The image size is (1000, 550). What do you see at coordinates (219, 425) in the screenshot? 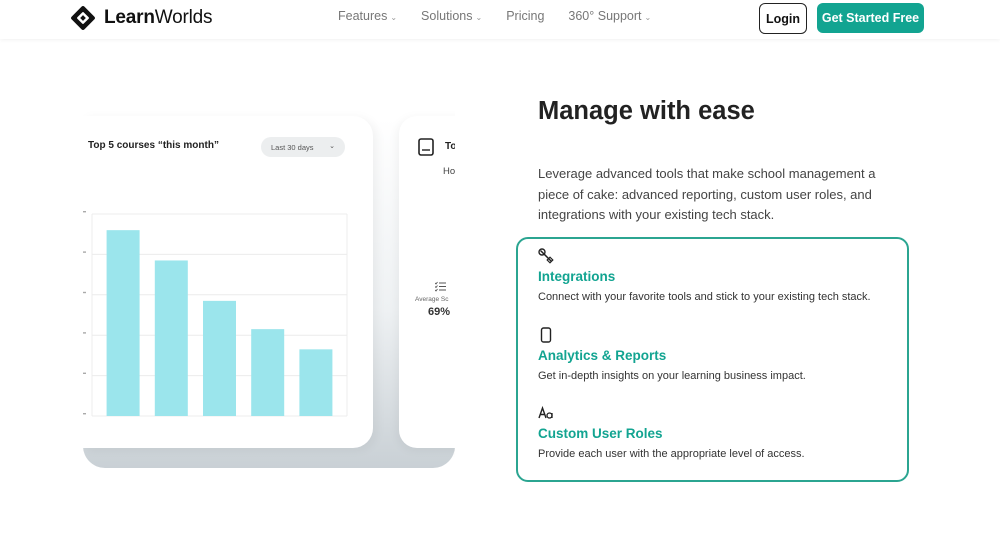
I see `chart-x-tick-label: Course 3` at bounding box center [219, 425].